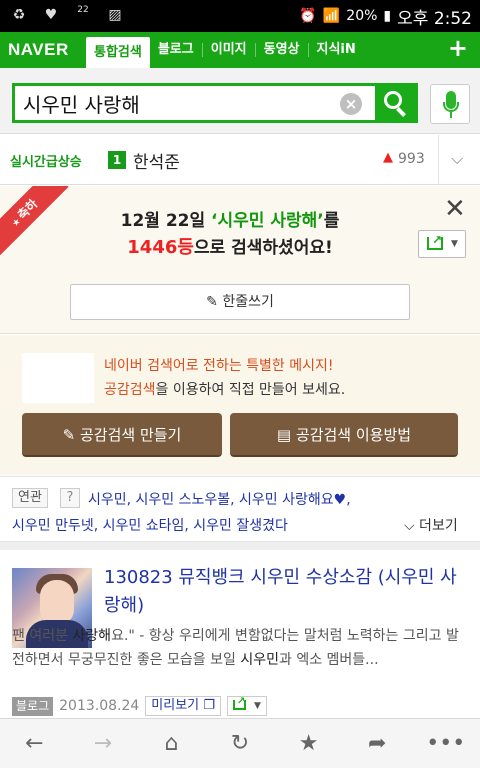  Describe the element at coordinates (183, 706) in the screenshot. I see `preview-button: 미리보기 ❐` at that location.